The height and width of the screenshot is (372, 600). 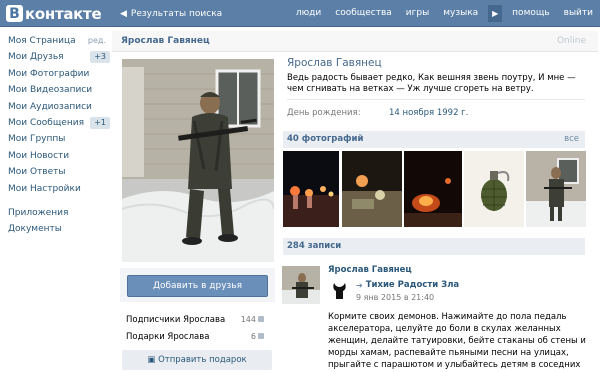 I want to click on back-to-search-link: ◀ Результаты поиска, so click(x=171, y=14).